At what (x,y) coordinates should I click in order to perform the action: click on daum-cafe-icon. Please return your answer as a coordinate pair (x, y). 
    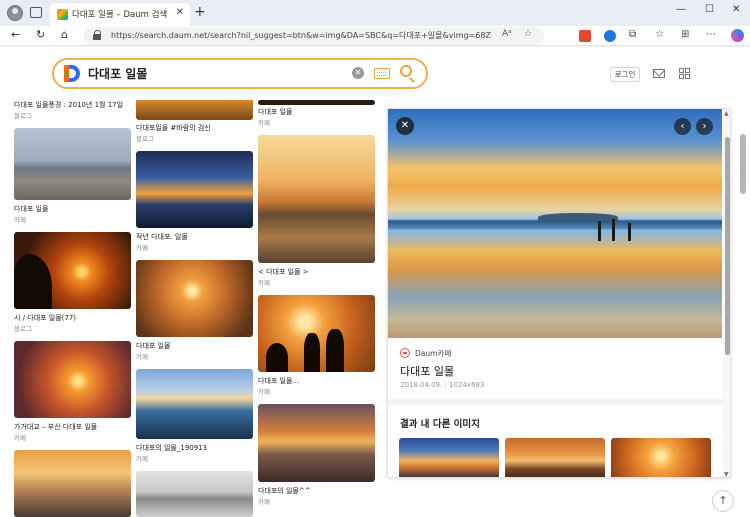
    Looking at the image, I should click on (405, 353).